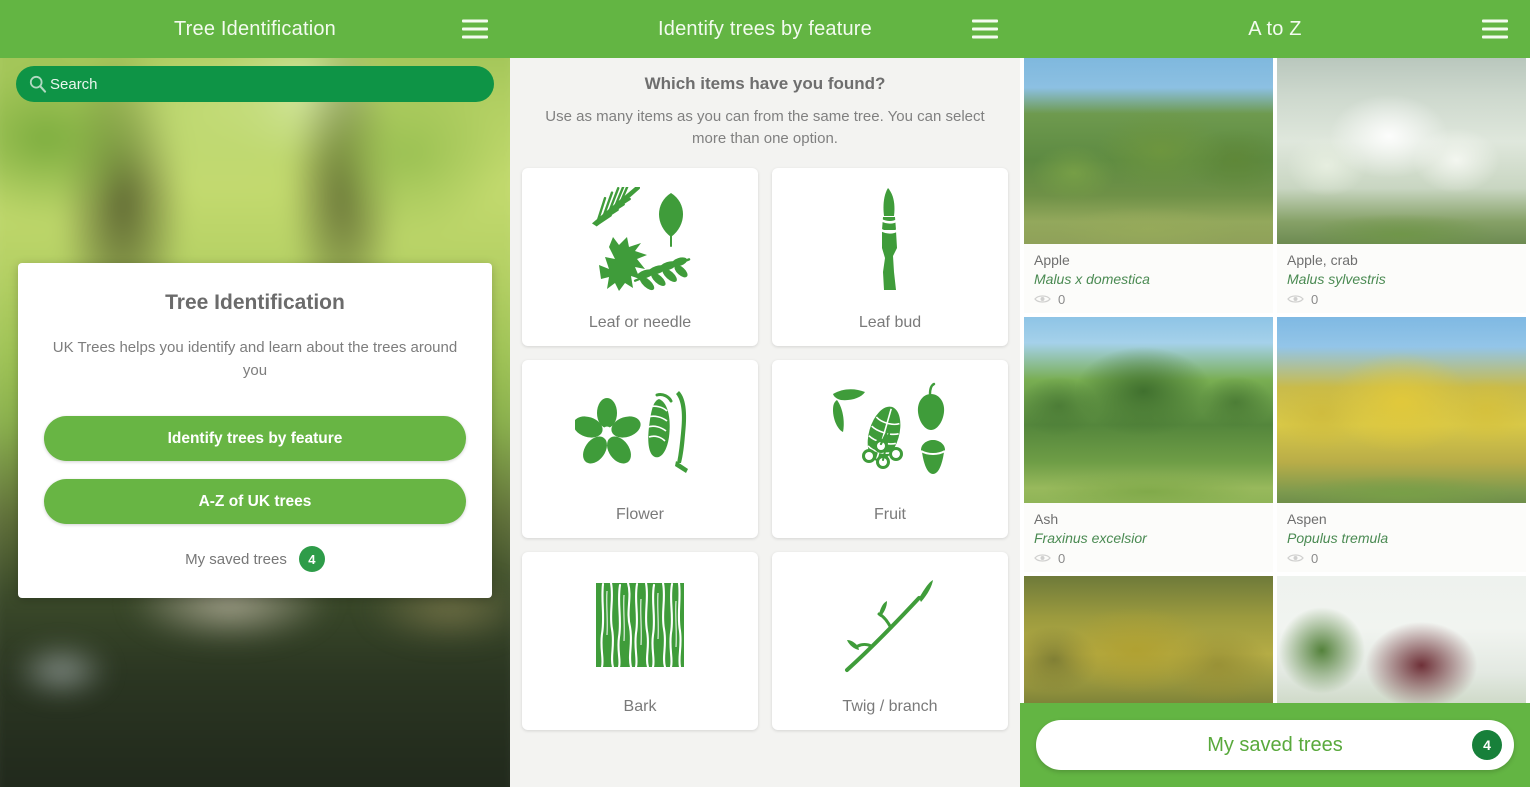 Image resolution: width=1530 pixels, height=787 pixels. What do you see at coordinates (255, 501) in the screenshot?
I see `a-z-of-uk-trees-button: A-Z of UK trees` at bounding box center [255, 501].